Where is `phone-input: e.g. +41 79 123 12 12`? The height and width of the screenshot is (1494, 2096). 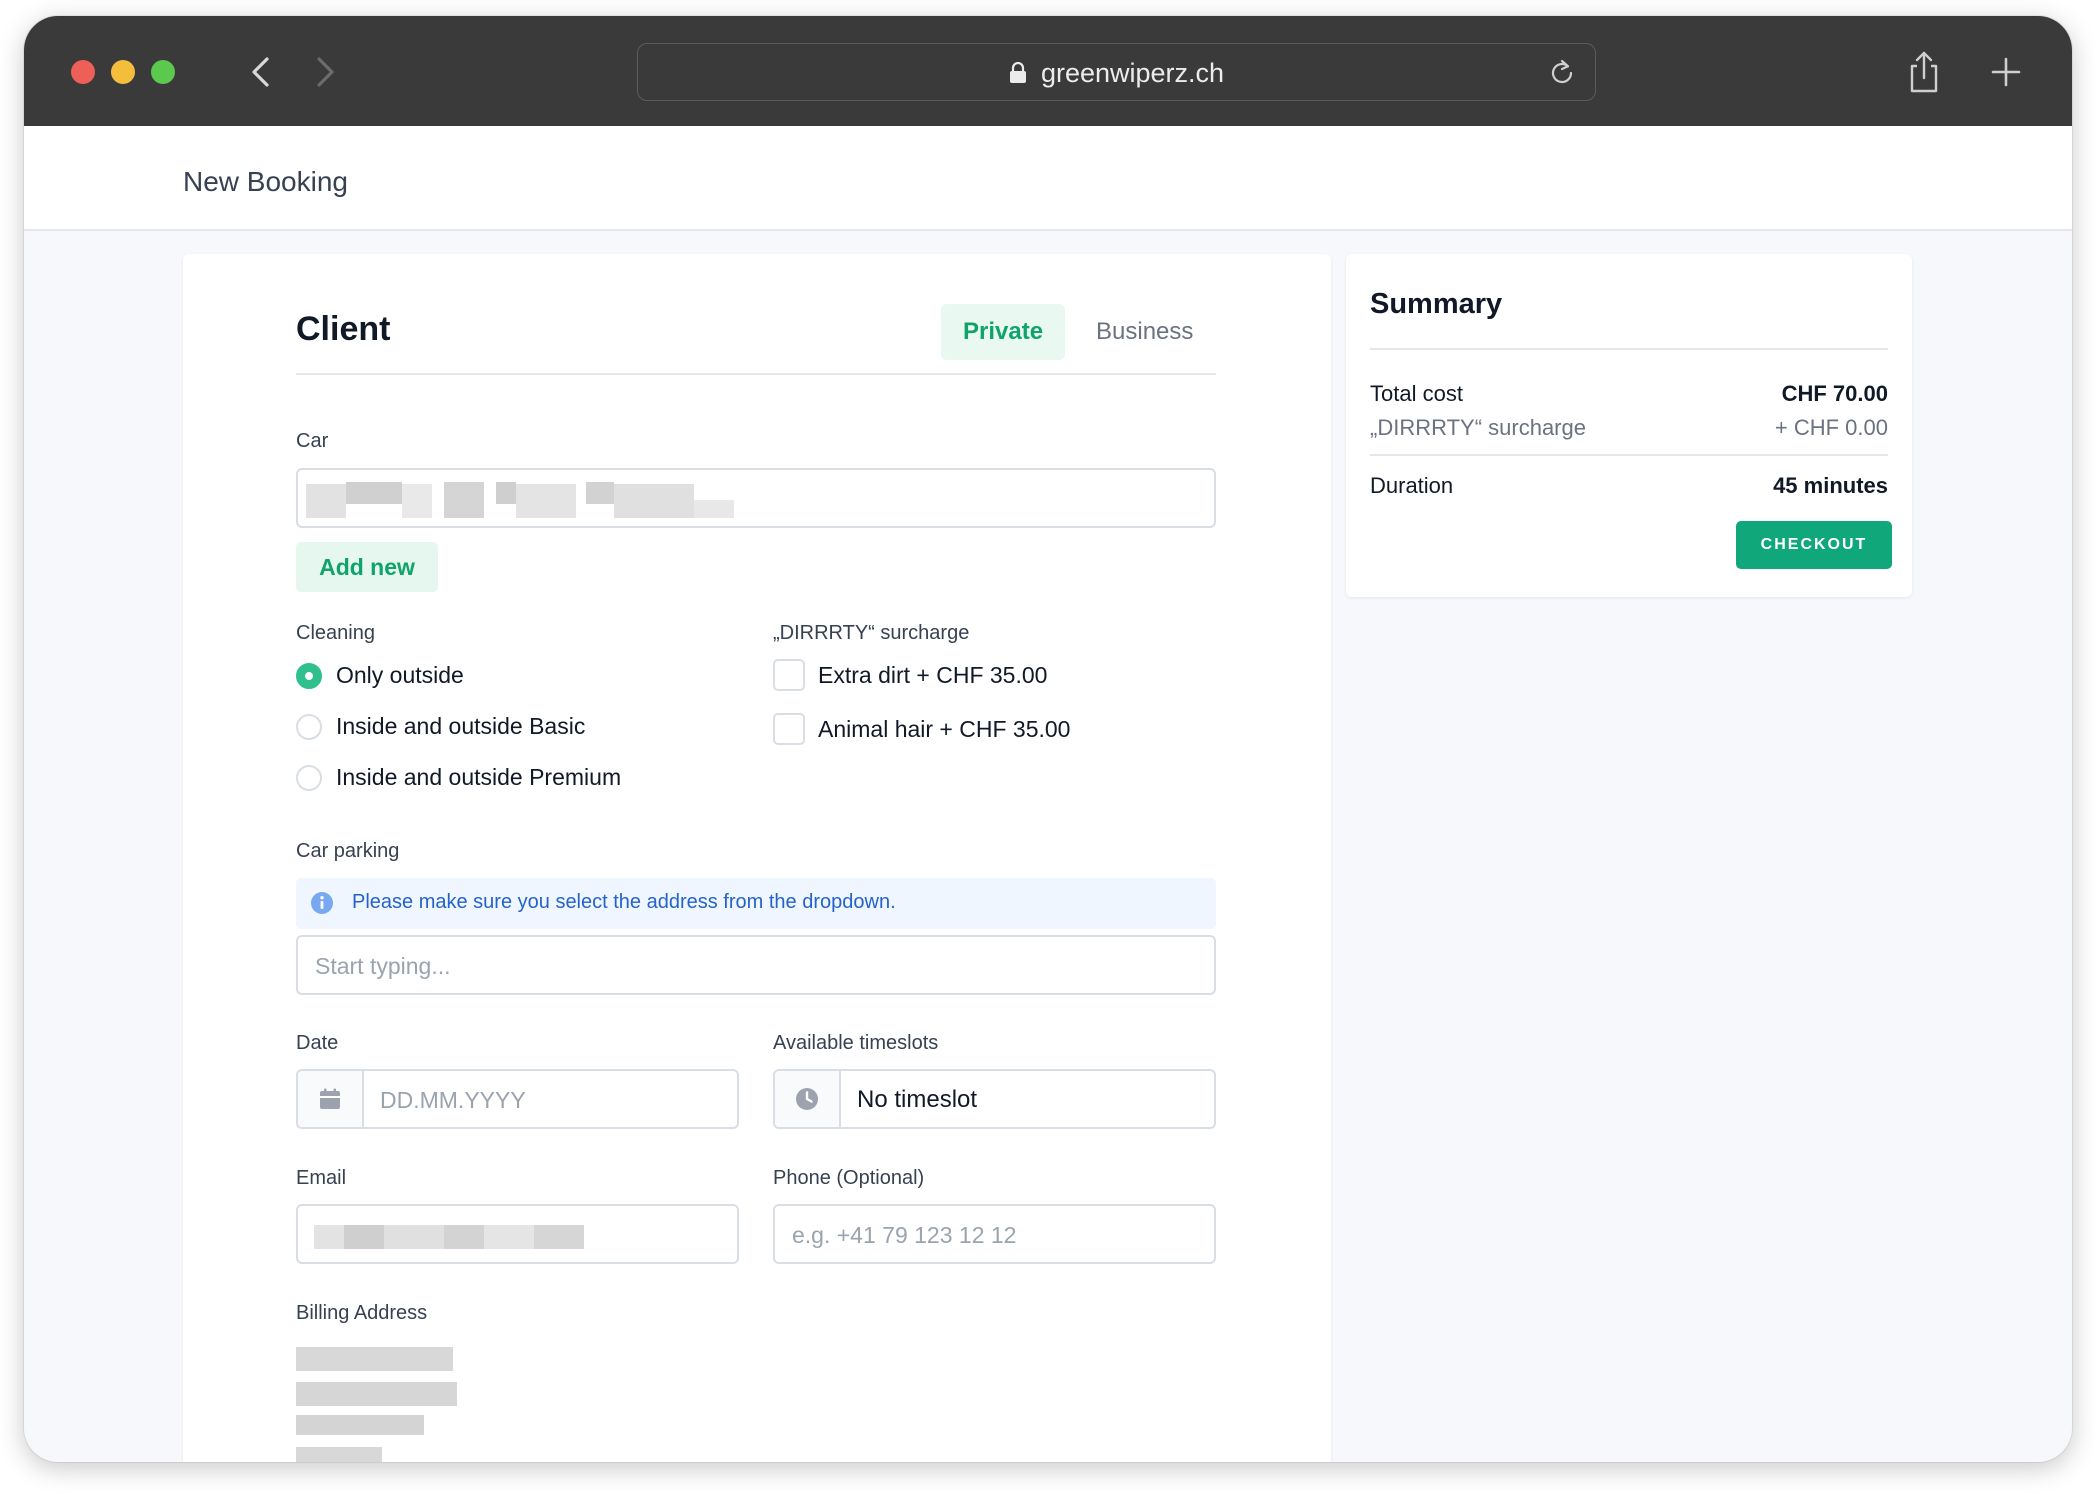
phone-input: e.g. +41 79 123 12 12 is located at coordinates (994, 1234).